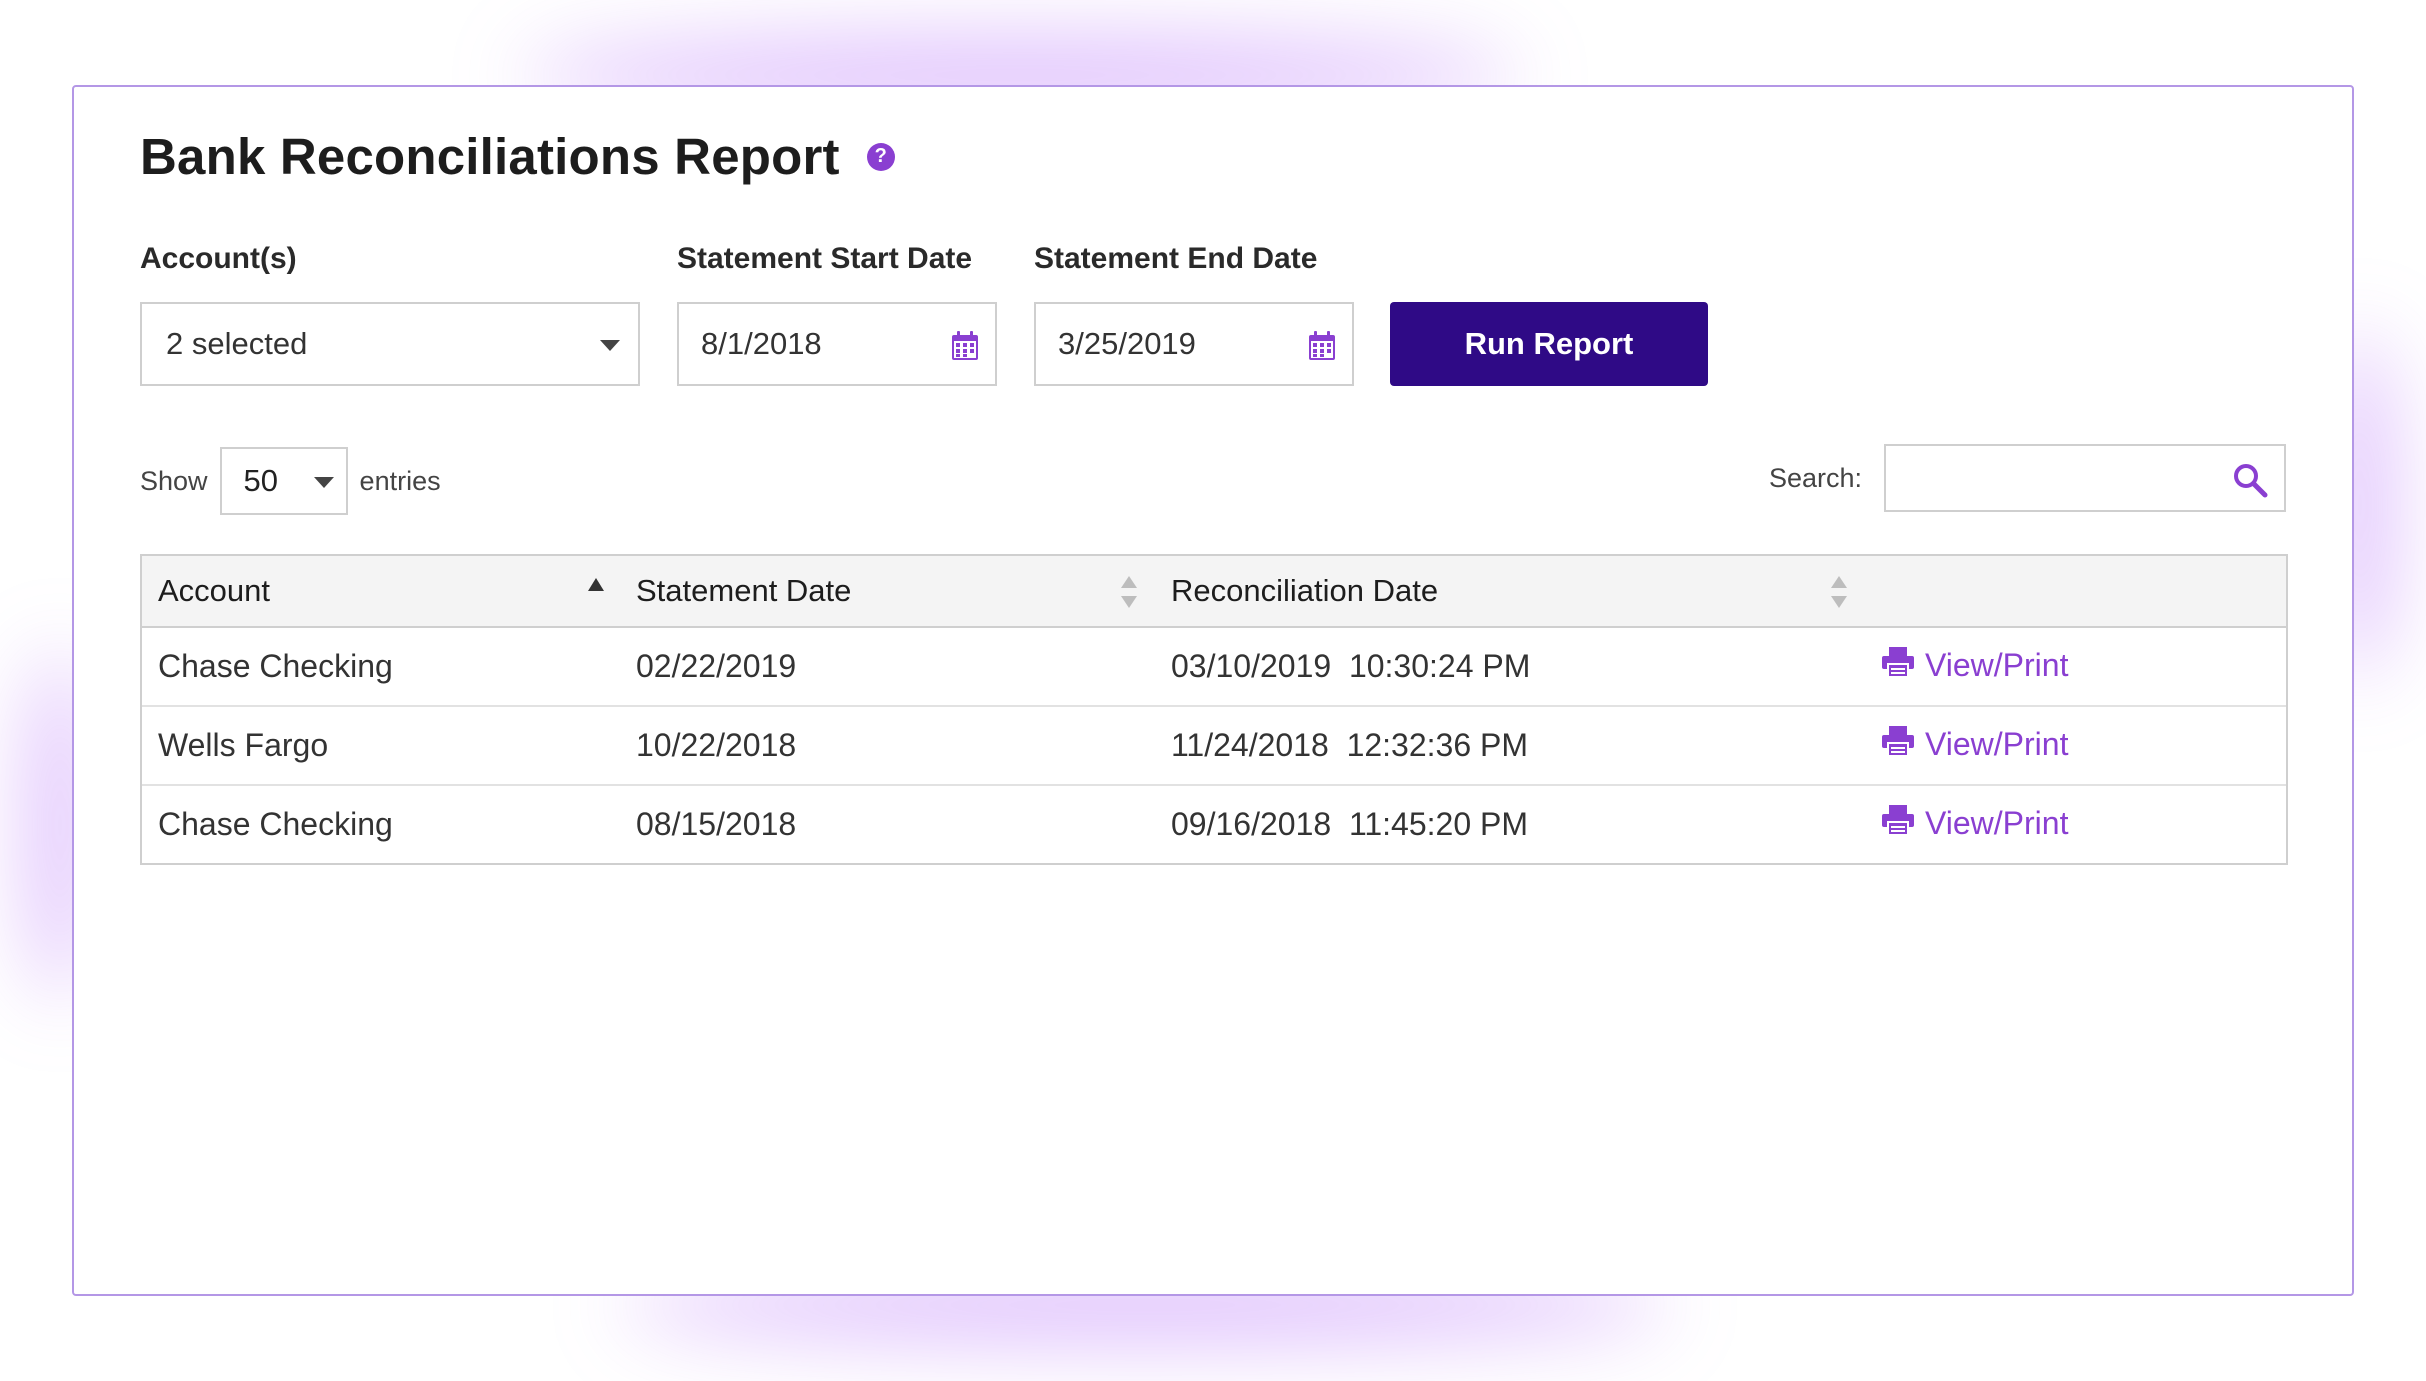 The image size is (2426, 1381). I want to click on column-header-label: Reconciliation Date, so click(1305, 590).